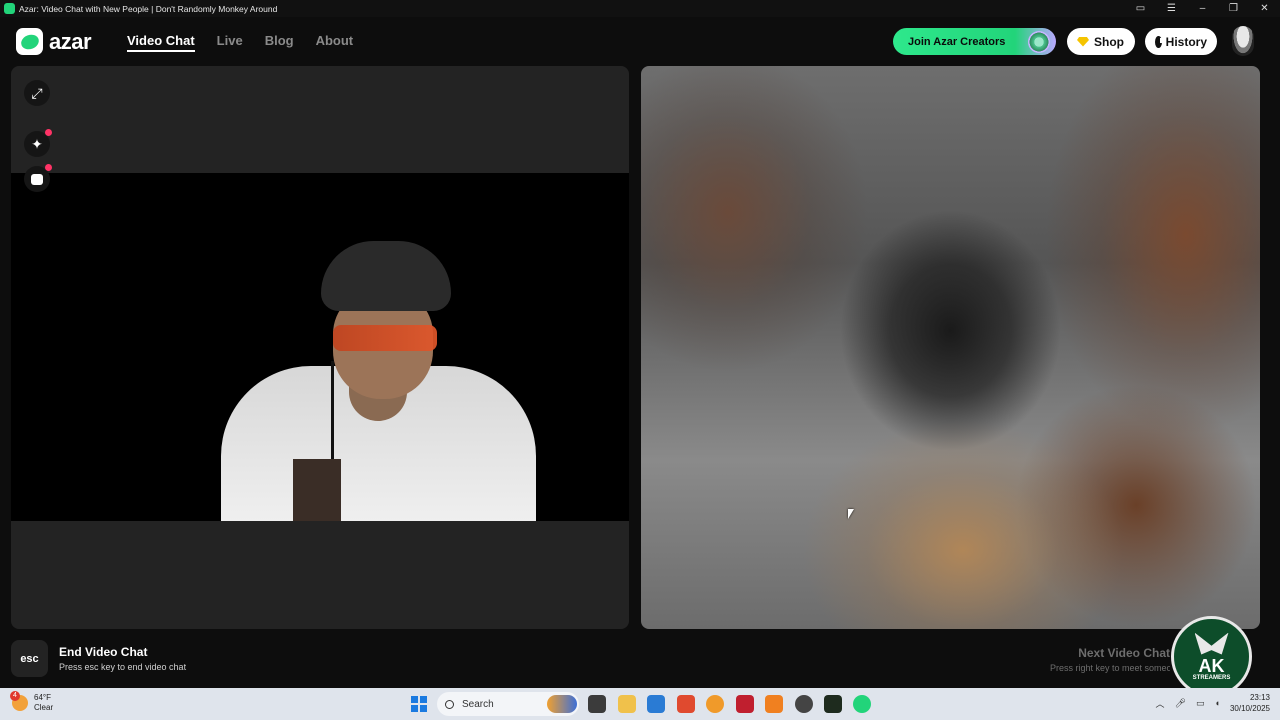  Describe the element at coordinates (1211, 643) in the screenshot. I see `phoenix-logo-icon` at that location.